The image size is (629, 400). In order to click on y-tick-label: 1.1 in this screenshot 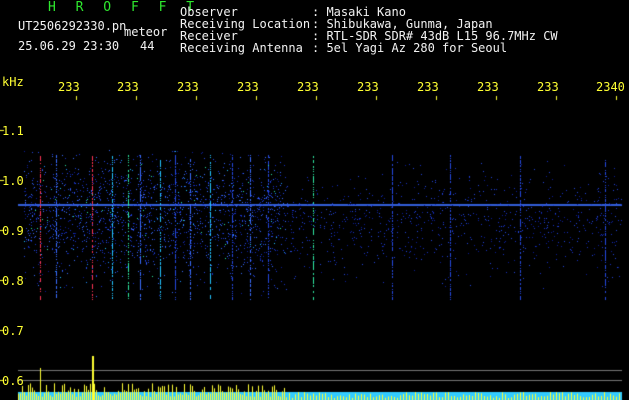, I will do `click(13, 131)`.